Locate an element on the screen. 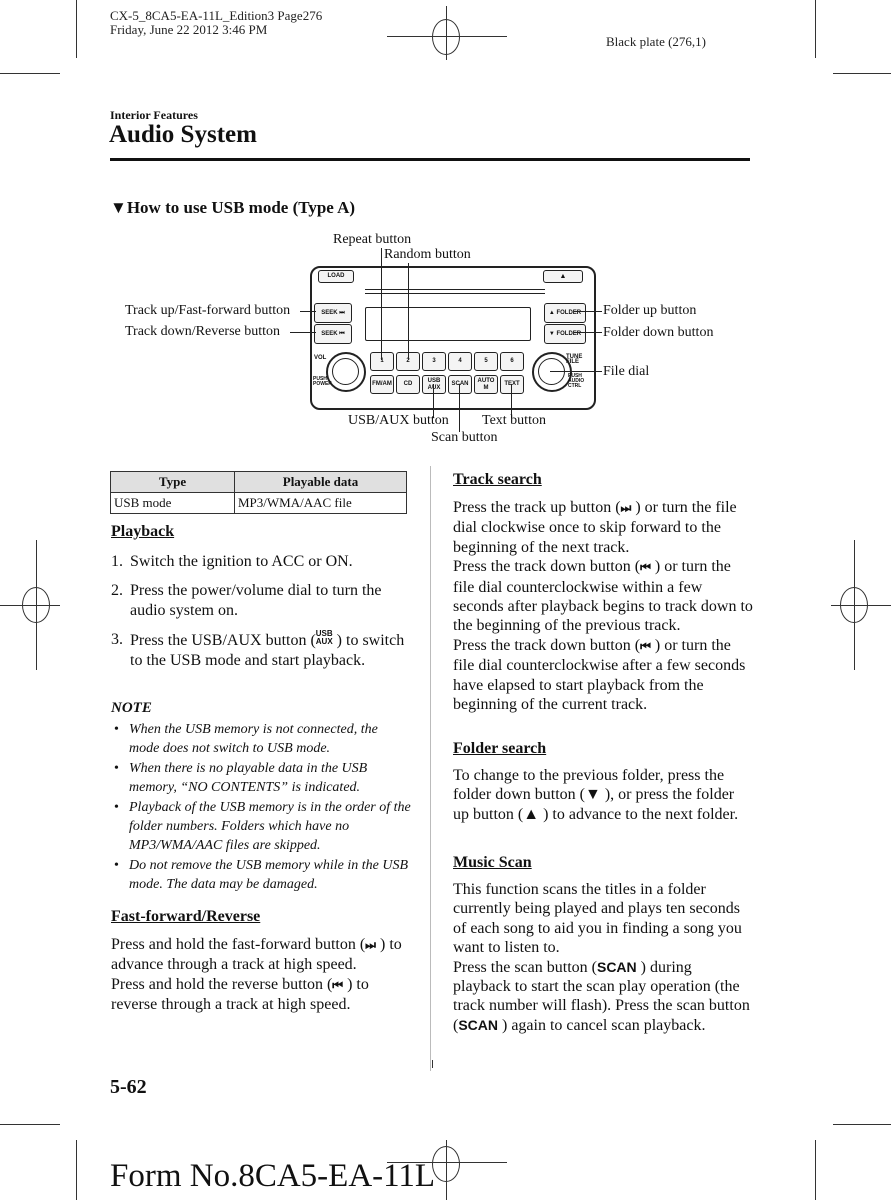  page-number: 5-62 is located at coordinates (128, 1087).